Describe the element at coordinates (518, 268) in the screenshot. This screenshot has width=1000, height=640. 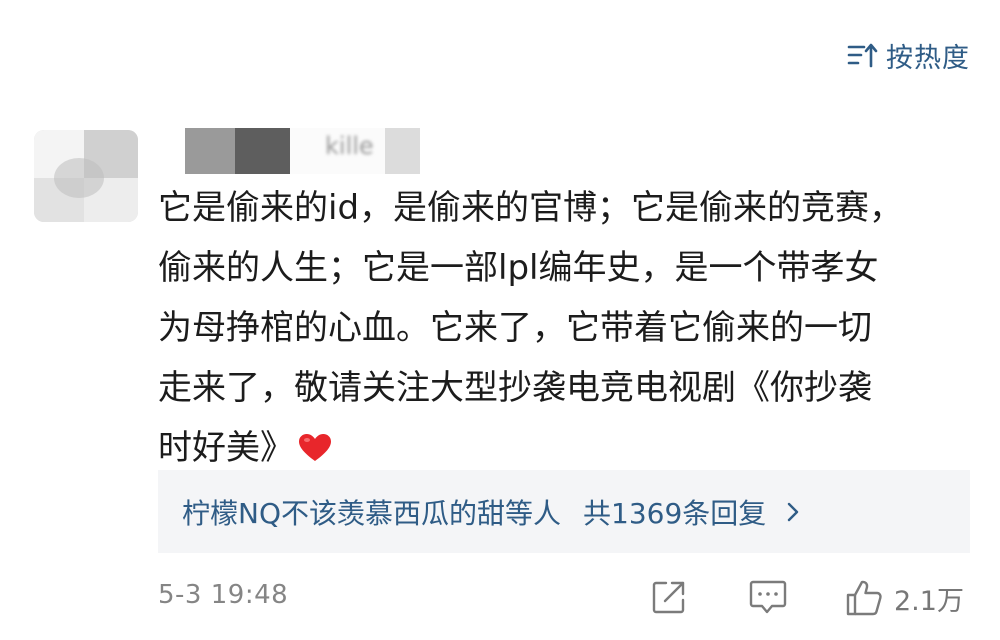
I see `comment-line: 偷来的人生；它是一部lpl编年史，是一个带孝女` at that location.